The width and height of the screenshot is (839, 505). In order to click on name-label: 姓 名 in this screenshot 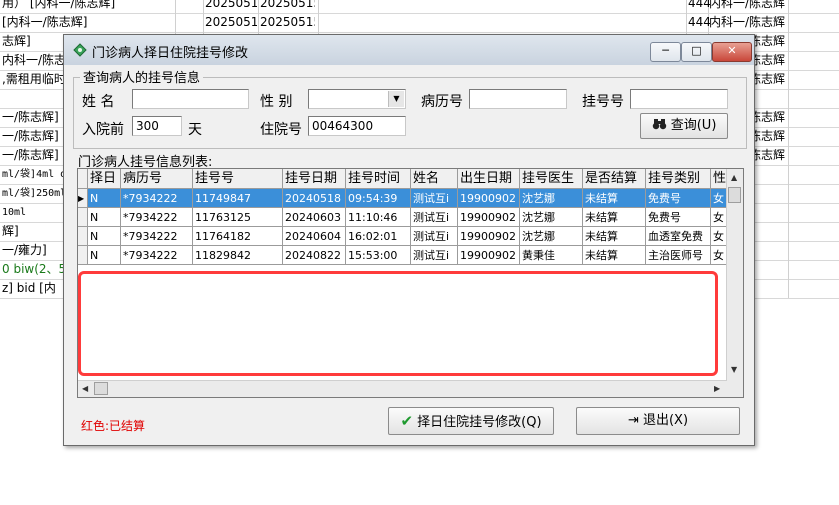, I will do `click(98, 102)`.